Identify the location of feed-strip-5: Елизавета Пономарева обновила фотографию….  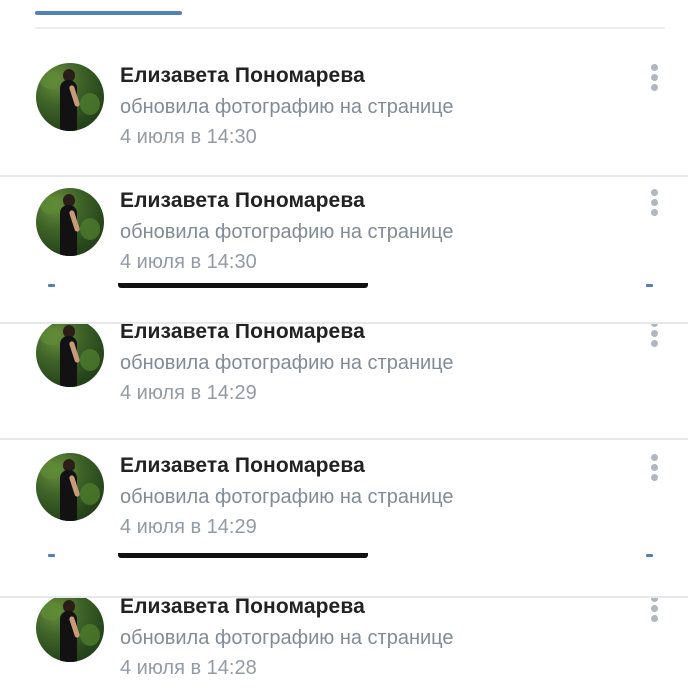
(350, 649).